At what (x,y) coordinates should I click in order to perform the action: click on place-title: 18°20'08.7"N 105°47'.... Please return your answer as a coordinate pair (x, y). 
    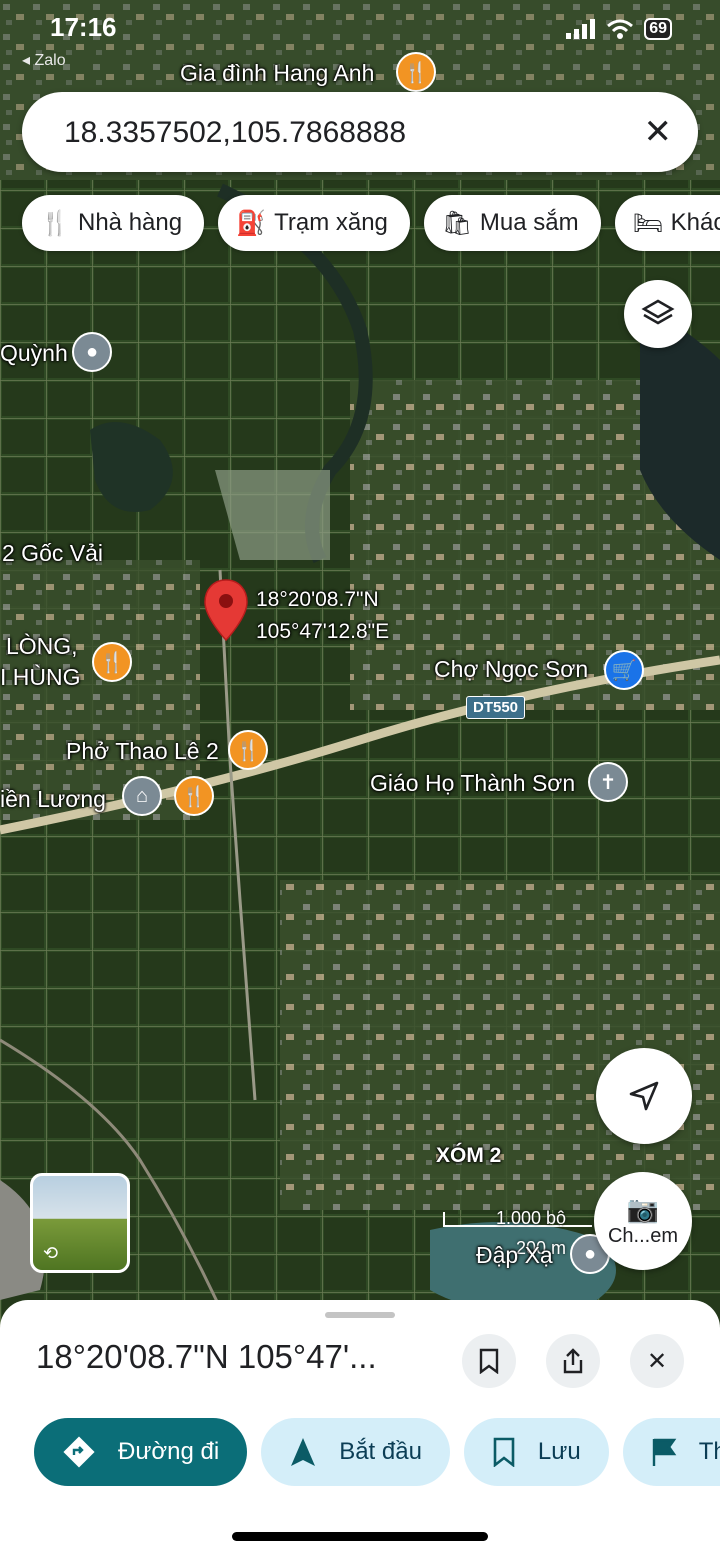
    Looking at the image, I should click on (206, 1356).